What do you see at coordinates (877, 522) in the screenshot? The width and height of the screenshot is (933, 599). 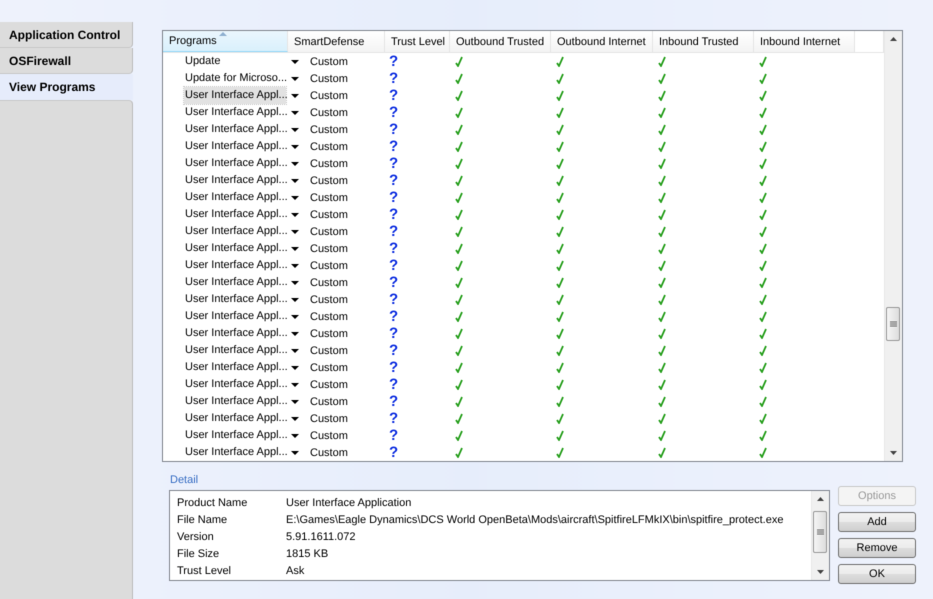 I see `action-button: Add` at bounding box center [877, 522].